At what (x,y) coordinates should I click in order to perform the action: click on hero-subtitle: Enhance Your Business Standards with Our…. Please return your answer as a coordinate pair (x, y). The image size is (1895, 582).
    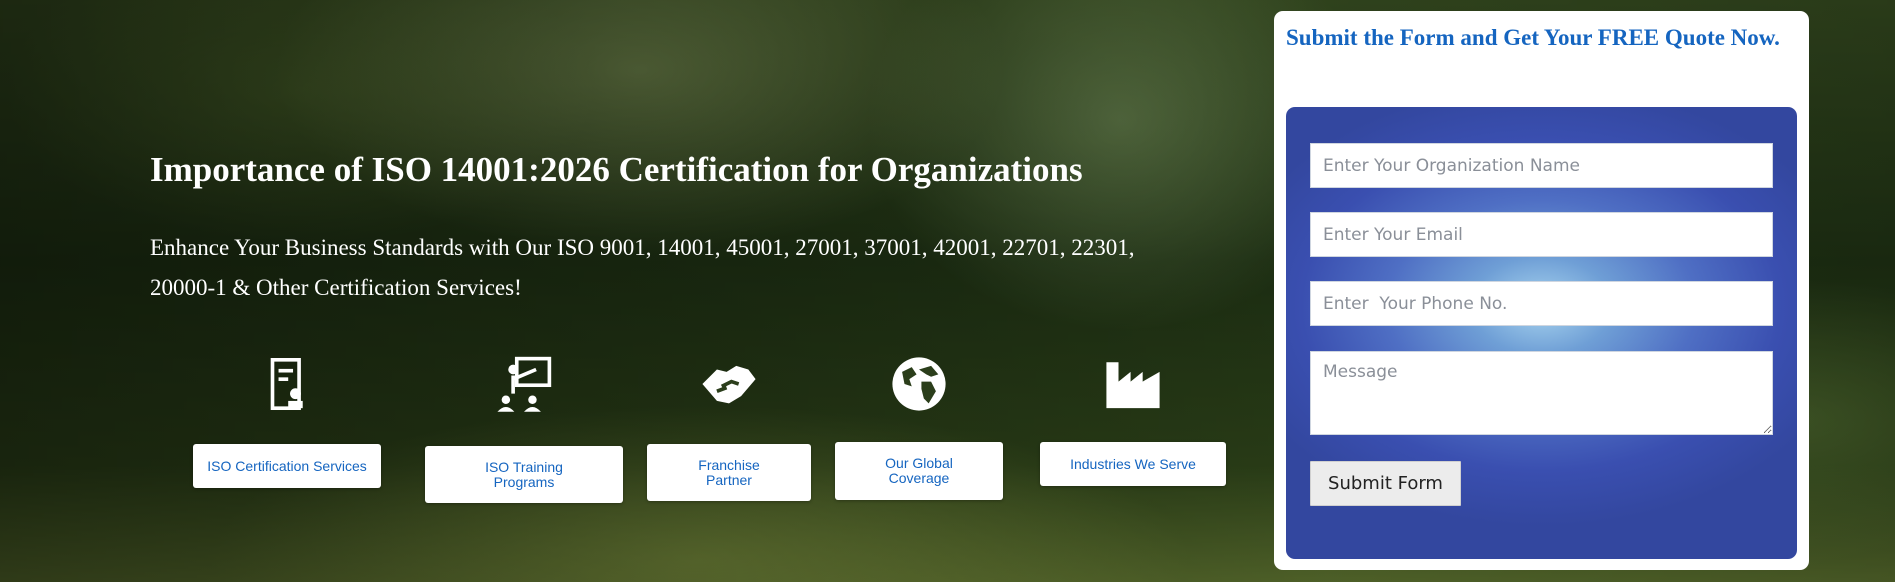
    Looking at the image, I should click on (642, 267).